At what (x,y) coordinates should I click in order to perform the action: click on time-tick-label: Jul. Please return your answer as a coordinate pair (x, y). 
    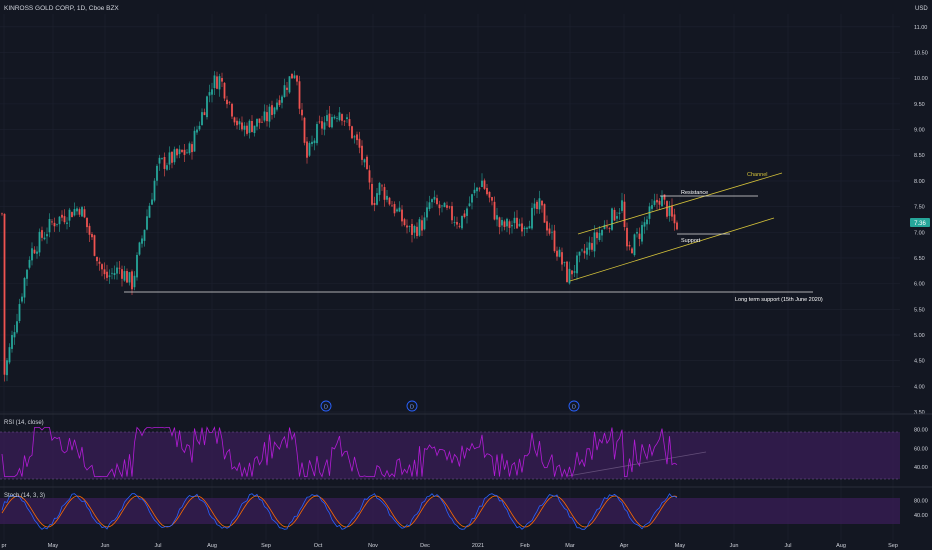
    Looking at the image, I should click on (787, 546).